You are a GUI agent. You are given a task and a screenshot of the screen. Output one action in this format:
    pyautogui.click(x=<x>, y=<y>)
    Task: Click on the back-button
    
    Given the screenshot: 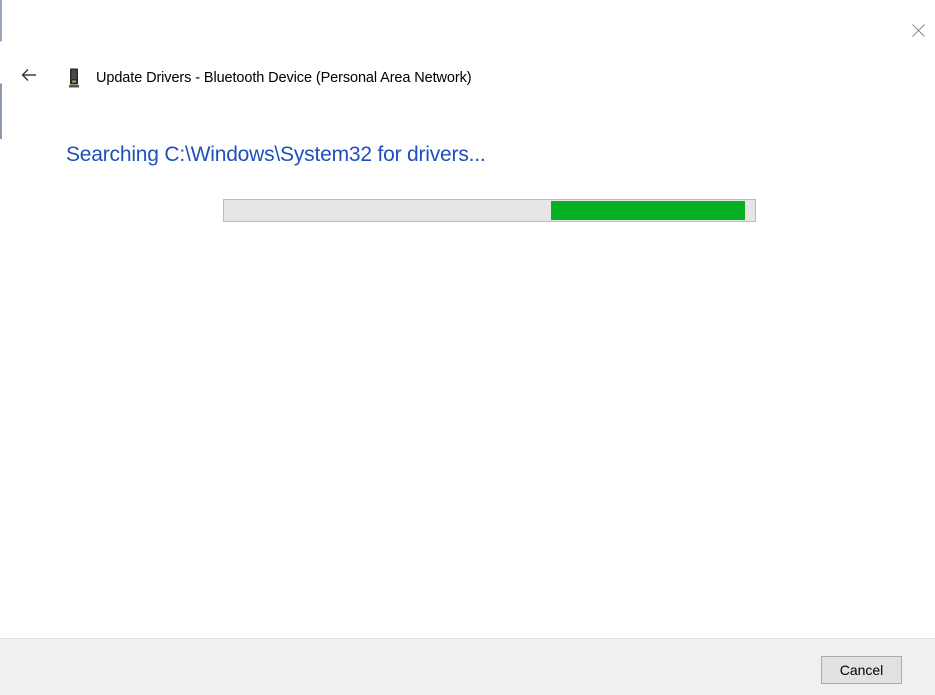 What is the action you would take?
    pyautogui.click(x=31, y=76)
    